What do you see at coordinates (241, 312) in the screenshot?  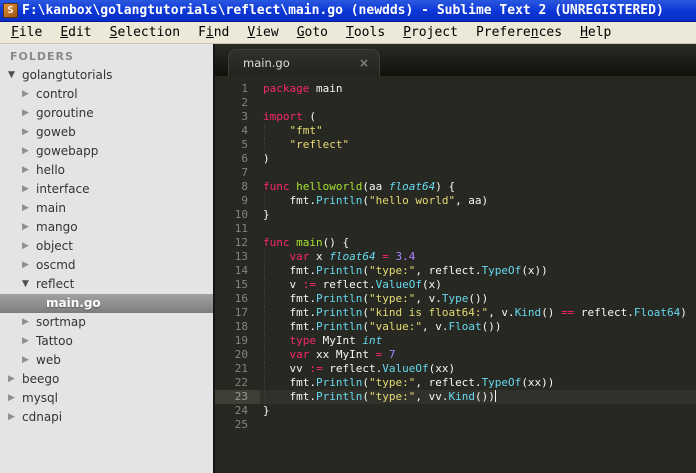 I see `line-number: 17` at bounding box center [241, 312].